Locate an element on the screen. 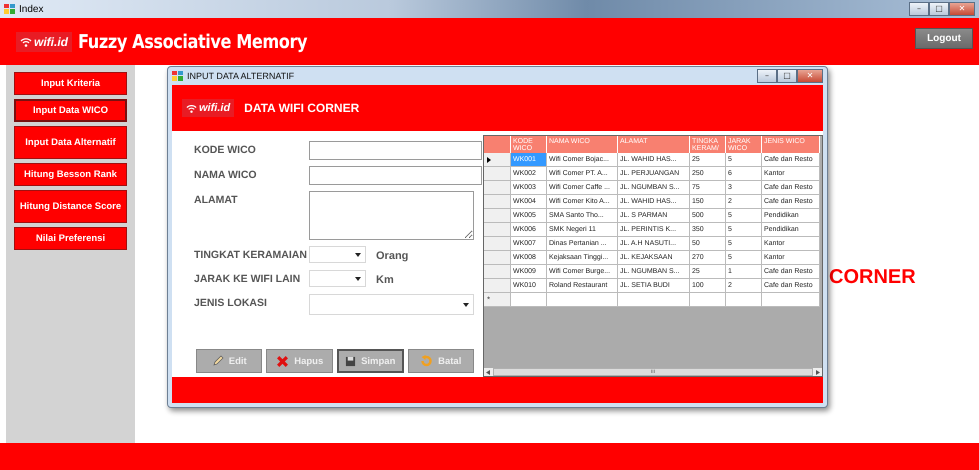 This screenshot has width=979, height=470. menu-button: Nilai Preferensi is located at coordinates (70, 238).